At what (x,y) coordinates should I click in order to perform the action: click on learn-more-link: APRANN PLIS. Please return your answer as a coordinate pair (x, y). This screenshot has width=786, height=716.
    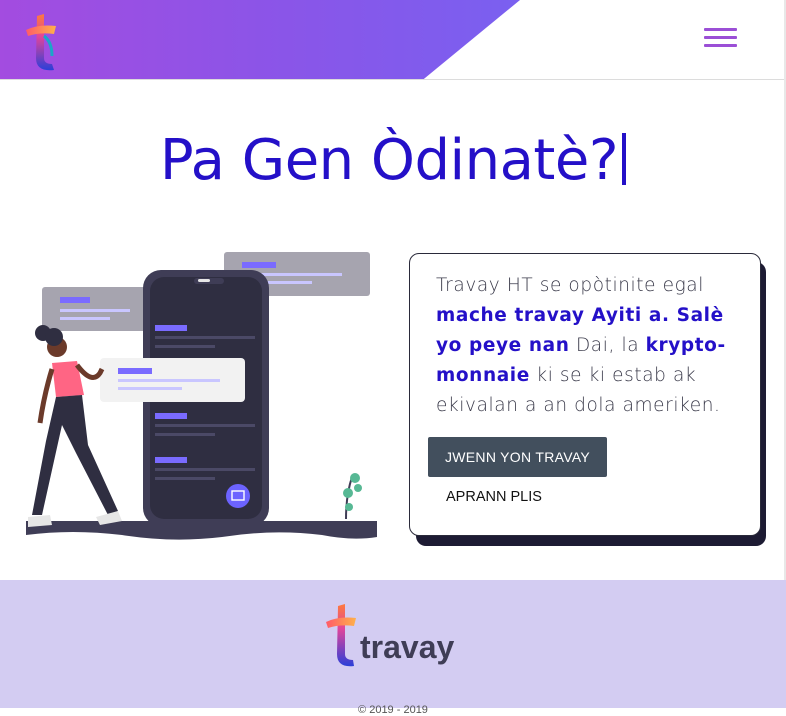
    Looking at the image, I should click on (494, 497).